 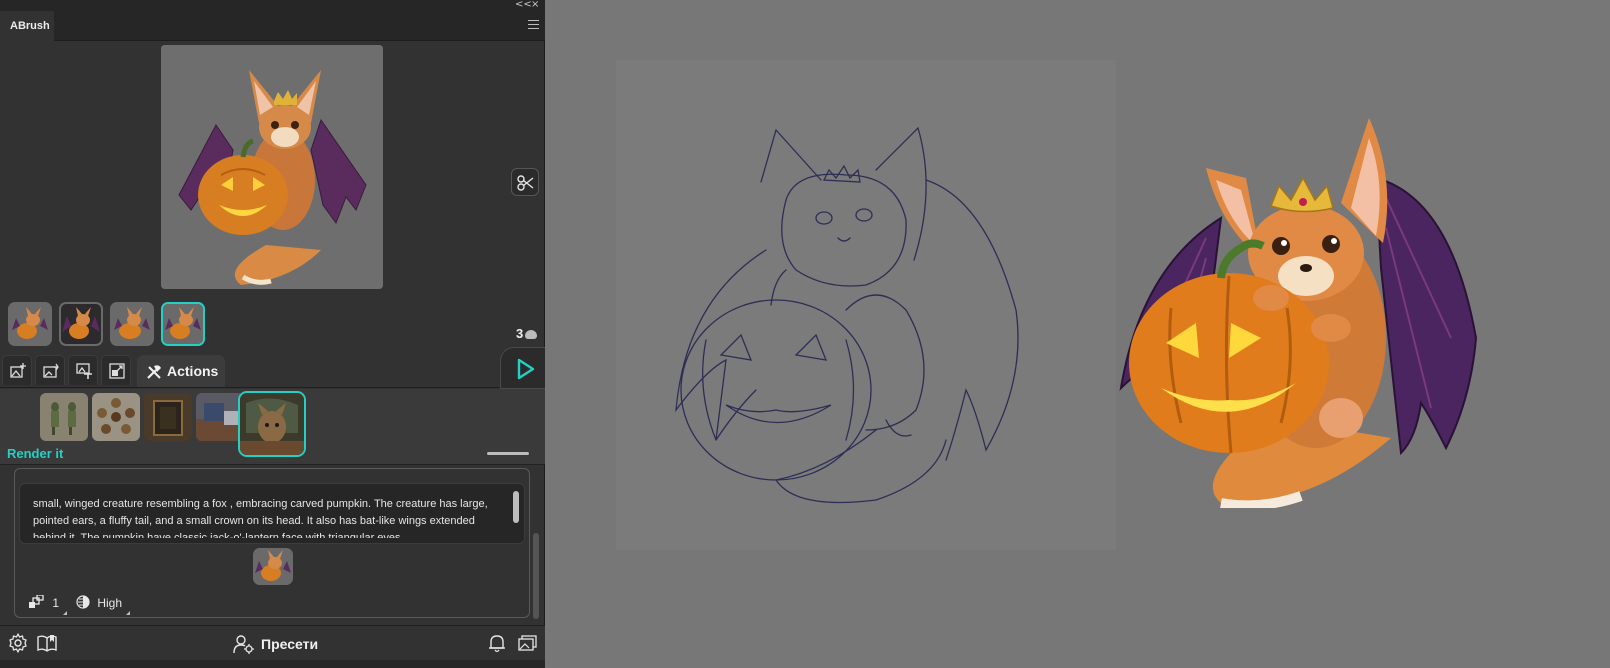 What do you see at coordinates (48, 604) in the screenshot?
I see `image-count-selector: 1` at bounding box center [48, 604].